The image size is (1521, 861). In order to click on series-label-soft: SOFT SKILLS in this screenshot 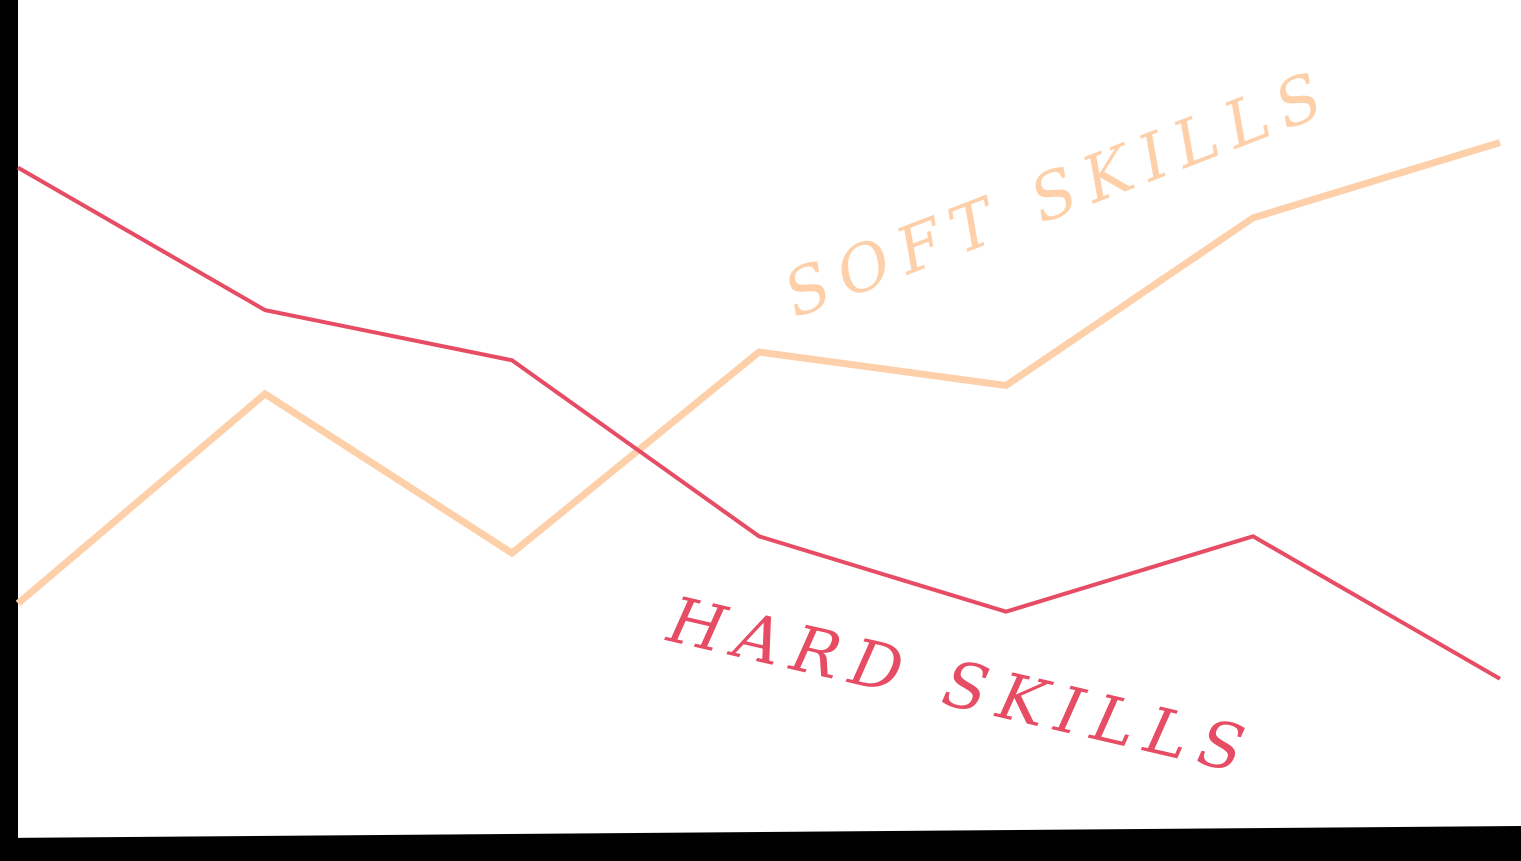, I will do `click(1058, 193)`.